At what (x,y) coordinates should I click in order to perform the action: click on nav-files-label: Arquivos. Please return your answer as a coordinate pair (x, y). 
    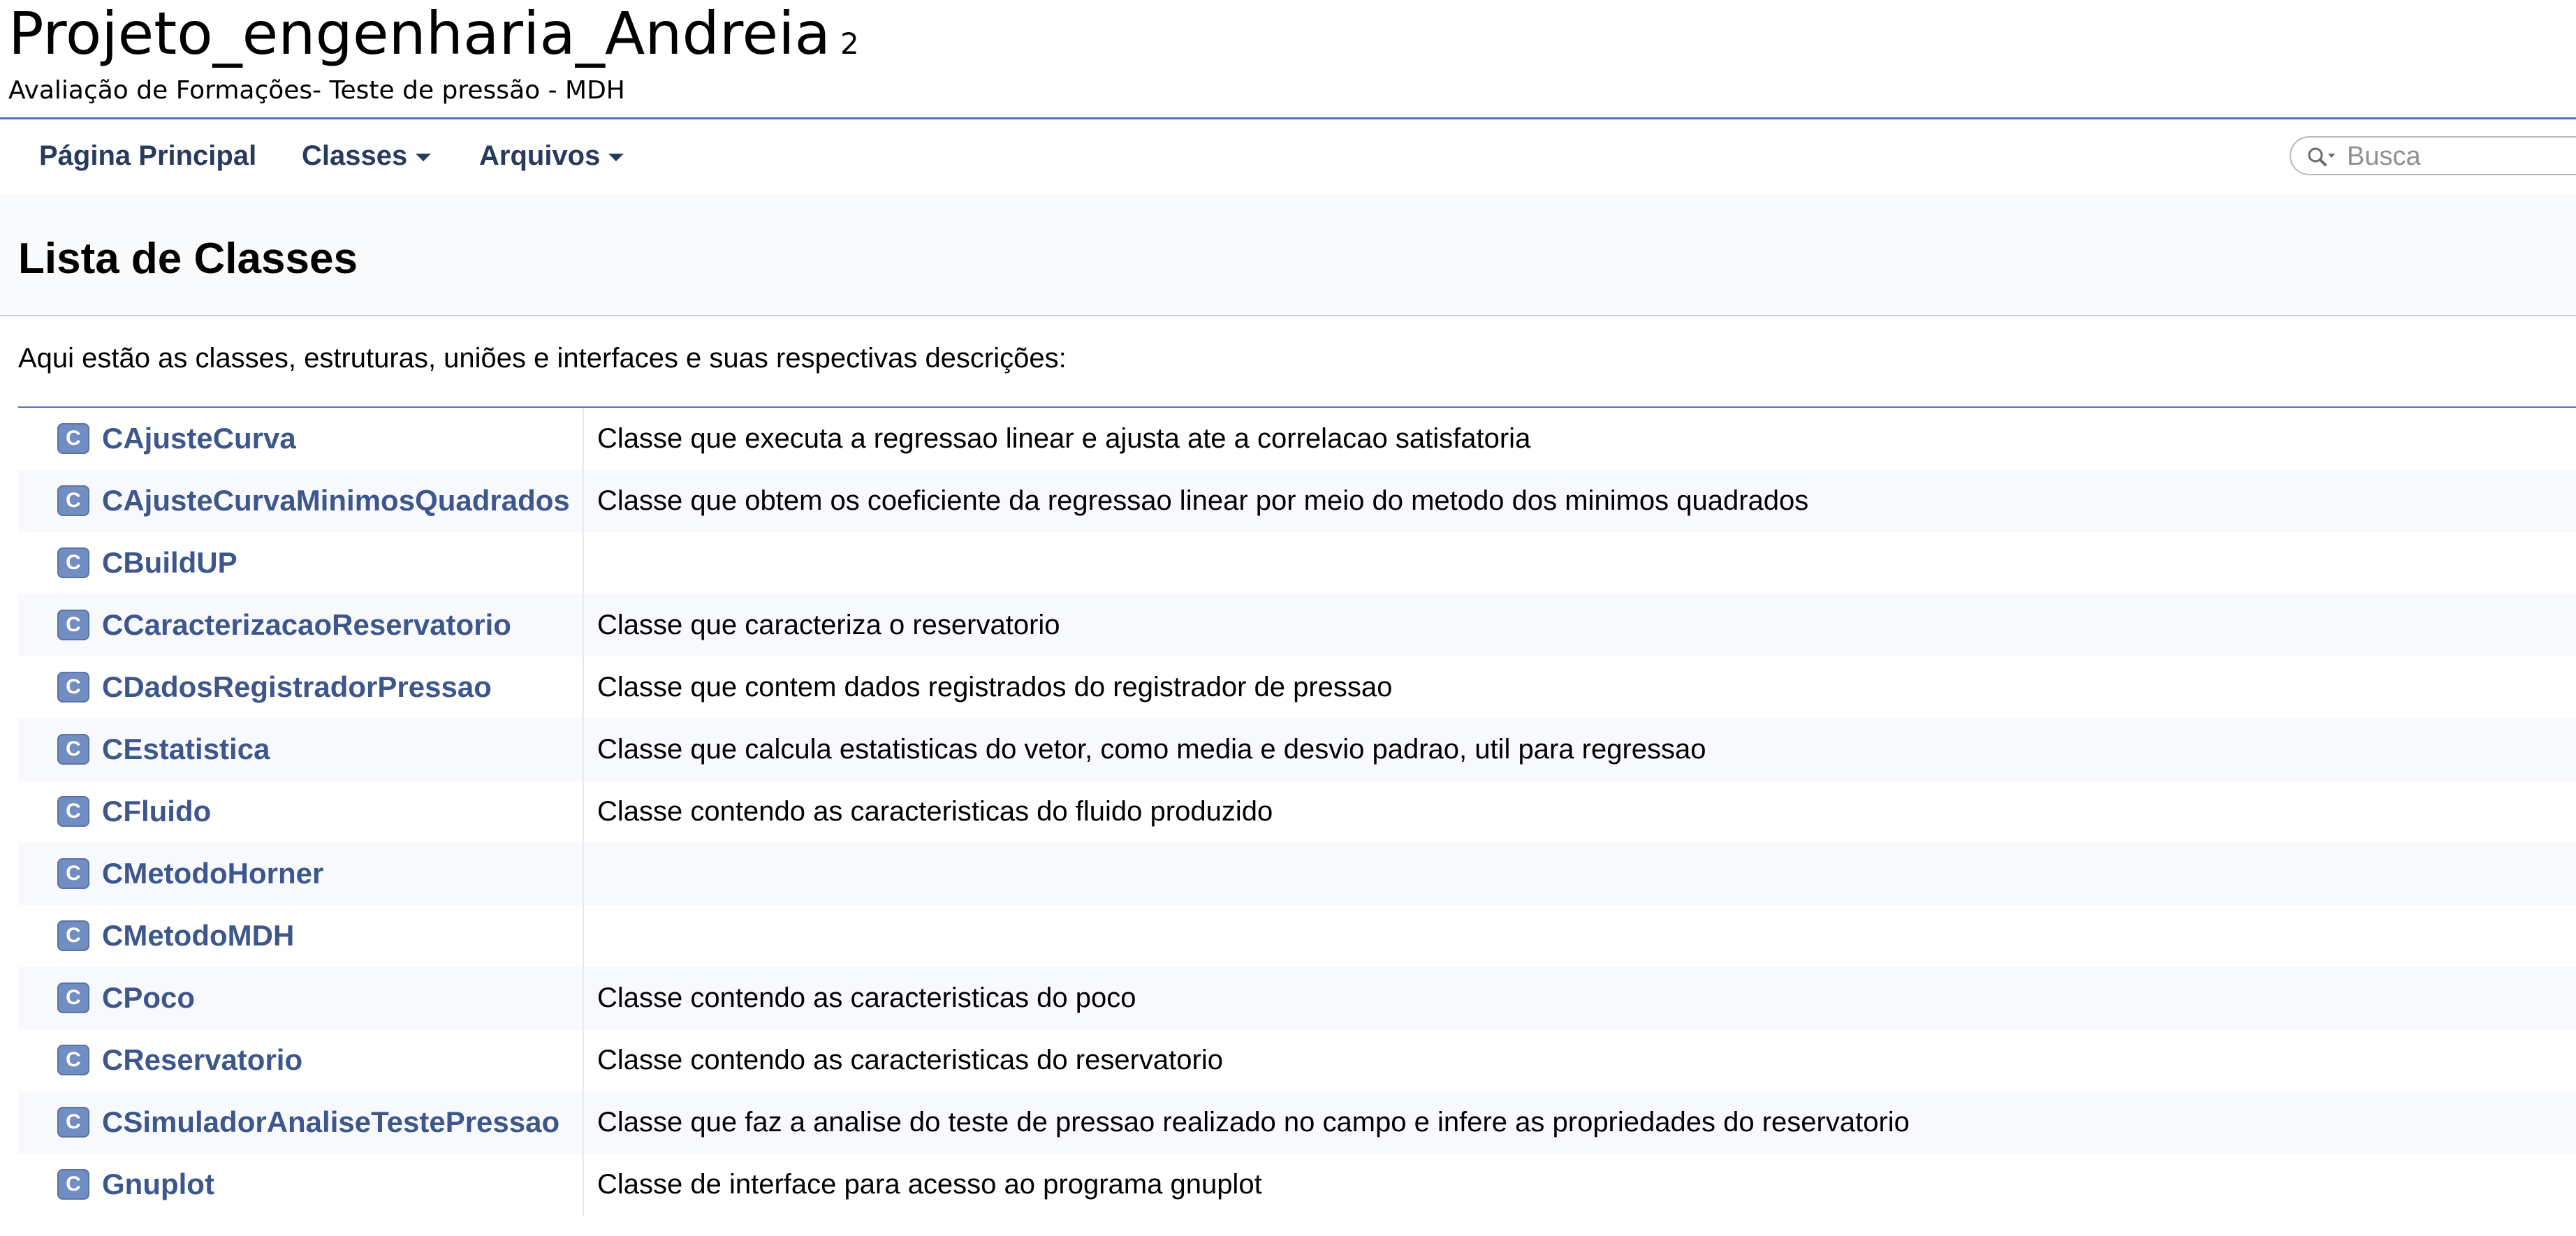
    Looking at the image, I should click on (540, 155).